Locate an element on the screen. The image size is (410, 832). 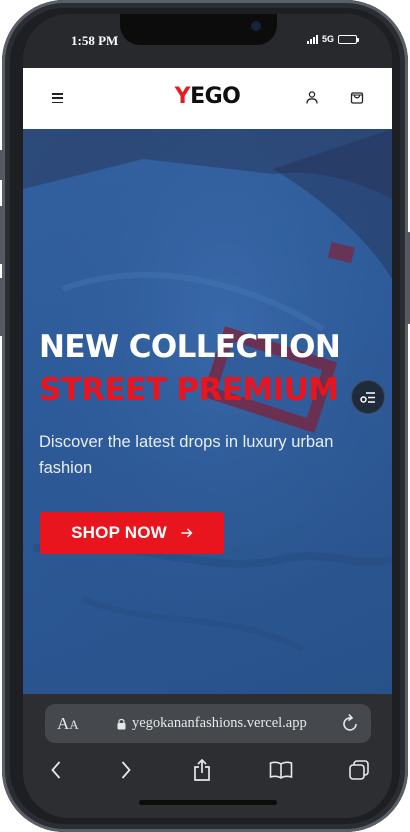
notch is located at coordinates (198, 29).